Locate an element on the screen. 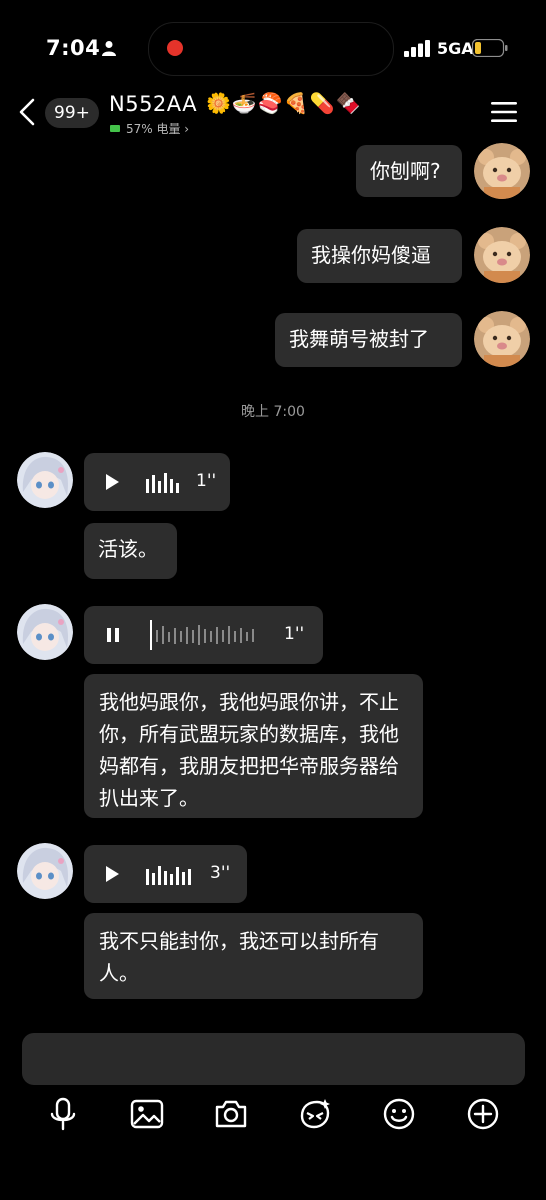 The image size is (546, 1200). status-time: 7:04 is located at coordinates (73, 48).